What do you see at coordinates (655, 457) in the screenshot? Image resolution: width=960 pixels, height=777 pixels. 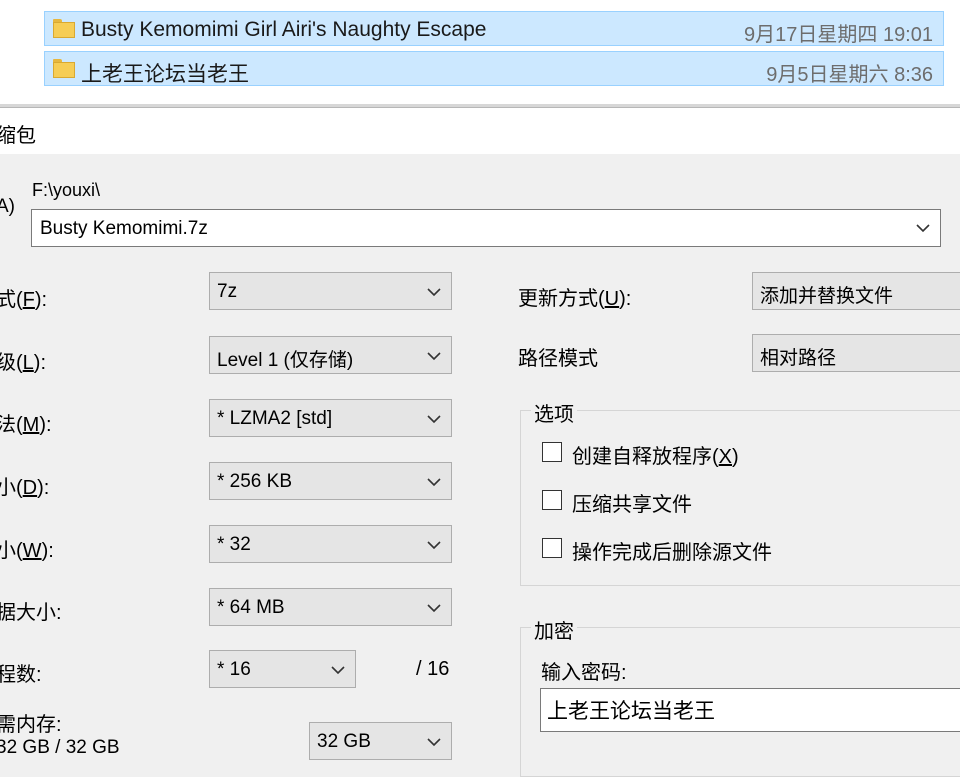 I see `sfx-checkbox-label: 创建自释放程序(X)` at bounding box center [655, 457].